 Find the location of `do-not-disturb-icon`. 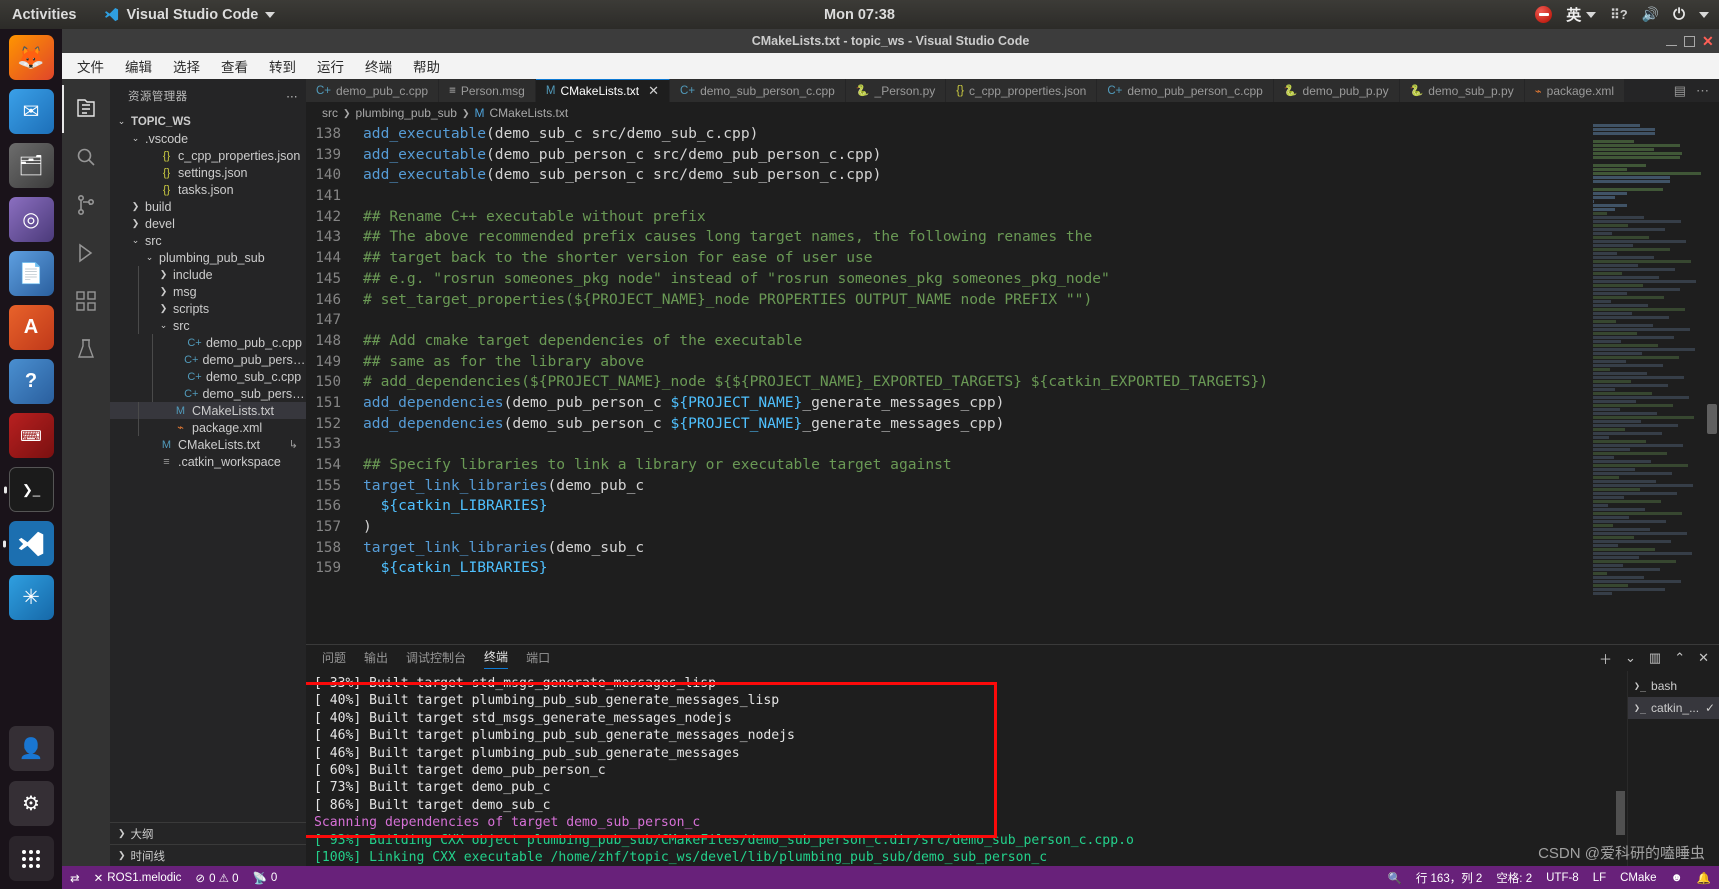

do-not-disturb-icon is located at coordinates (1544, 14).